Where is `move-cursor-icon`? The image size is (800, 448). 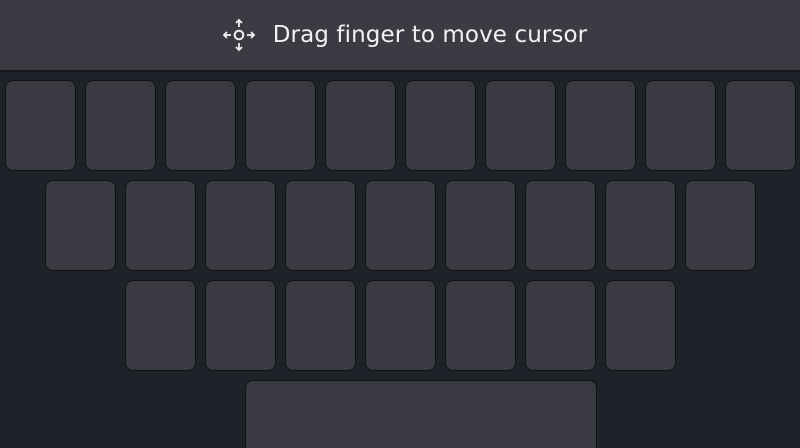 move-cursor-icon is located at coordinates (239, 35).